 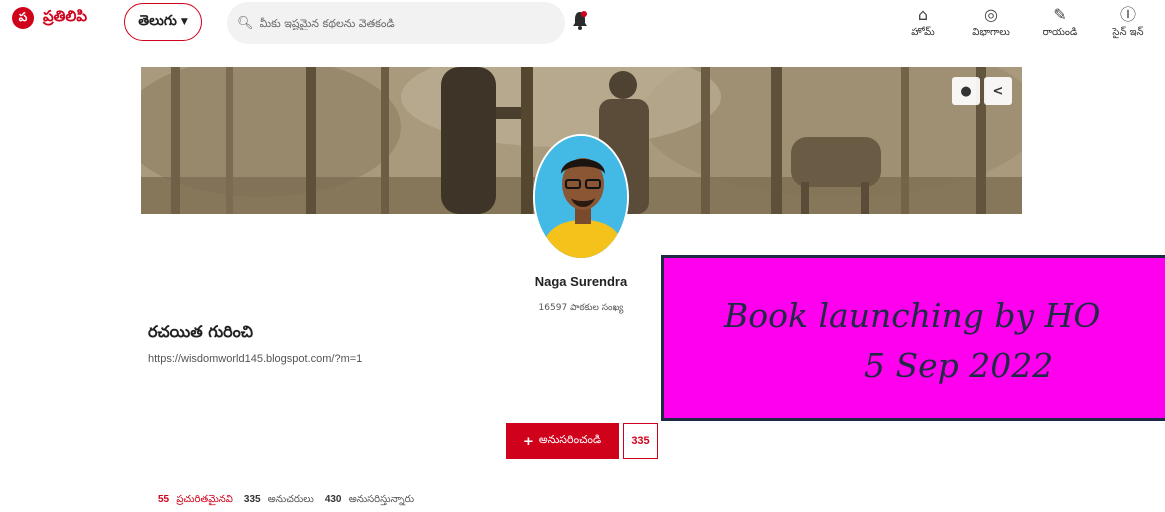 What do you see at coordinates (640, 441) in the screenshot?
I see `follower-count-badge: 335` at bounding box center [640, 441].